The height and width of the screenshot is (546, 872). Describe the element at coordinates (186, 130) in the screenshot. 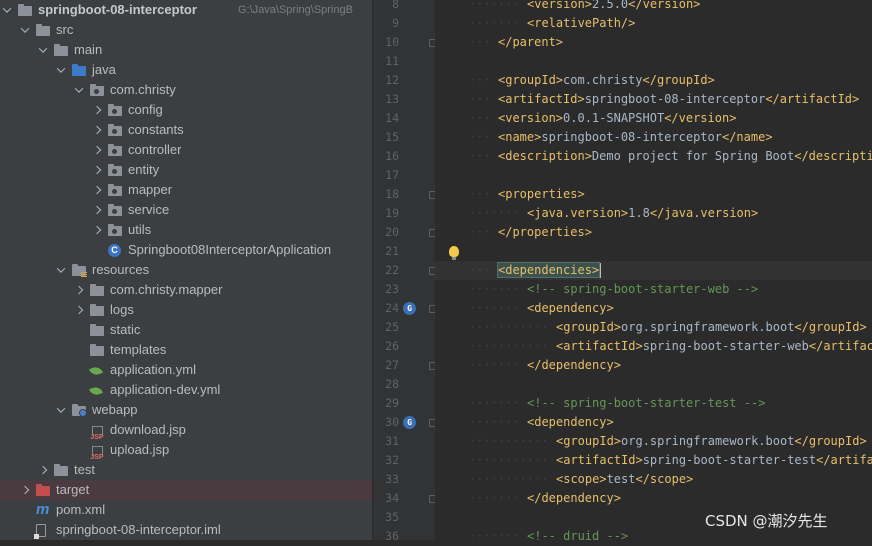

I see `tree-item-constants: constants` at that location.